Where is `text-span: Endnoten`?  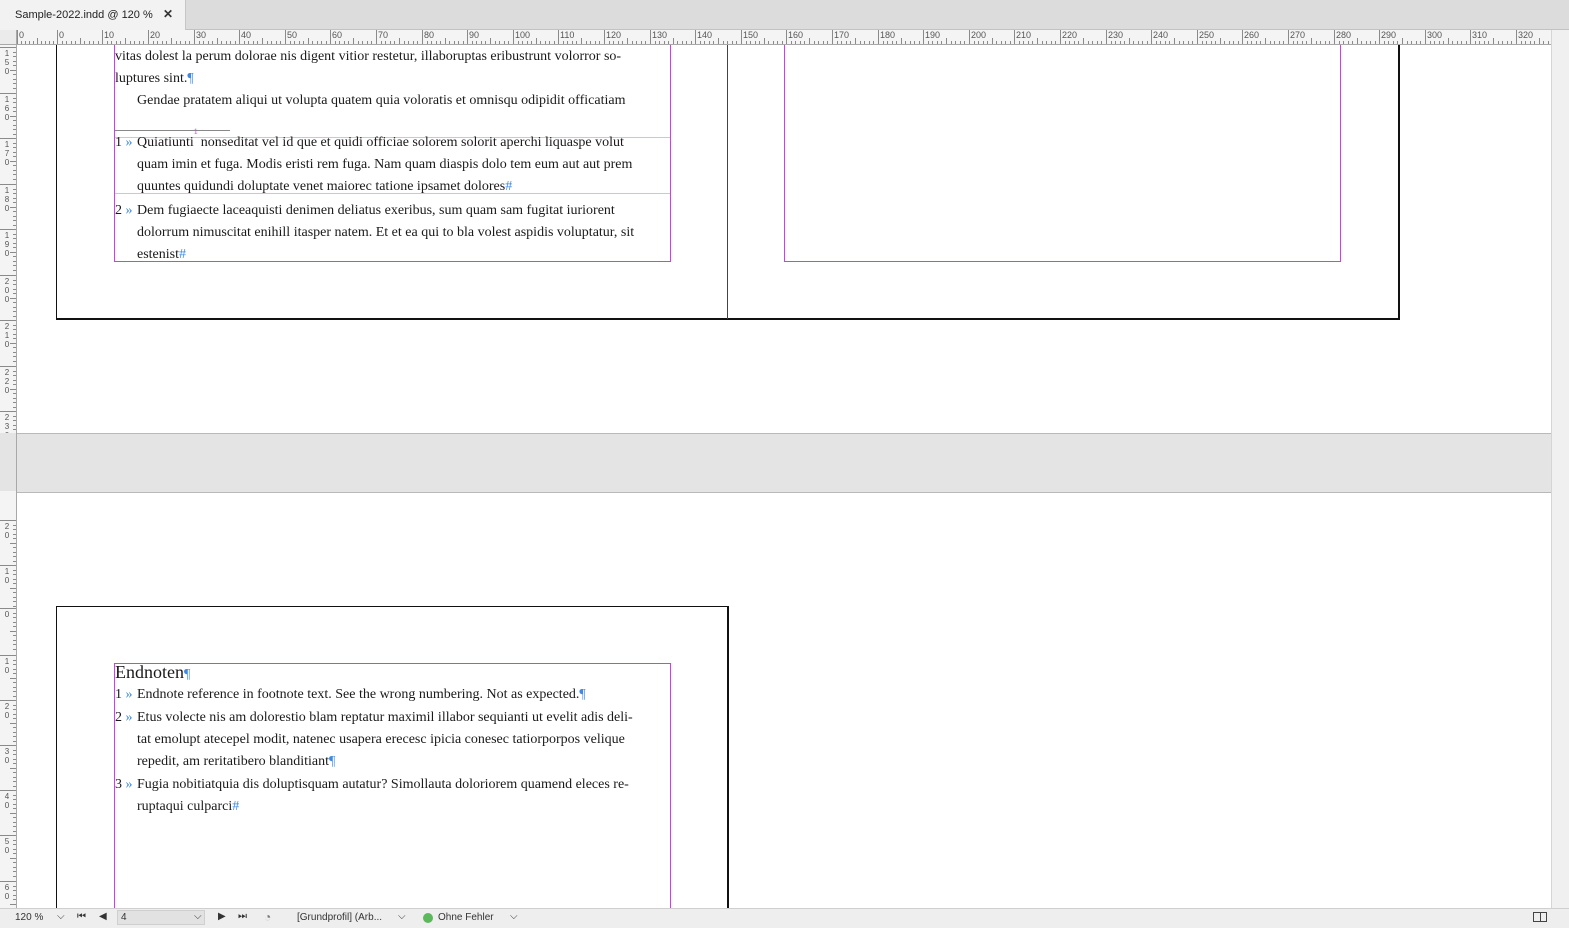
text-span: Endnoten is located at coordinates (149, 672).